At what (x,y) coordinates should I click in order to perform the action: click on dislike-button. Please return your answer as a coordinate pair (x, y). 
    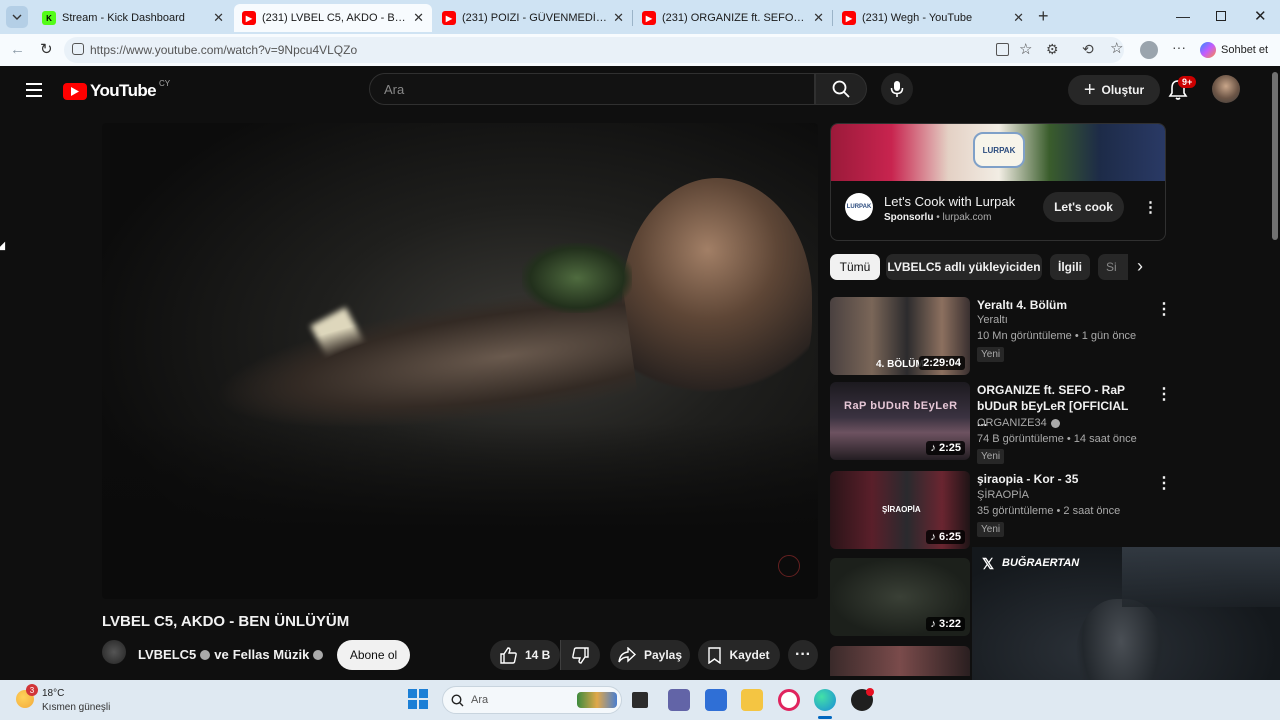
    Looking at the image, I should click on (580, 655).